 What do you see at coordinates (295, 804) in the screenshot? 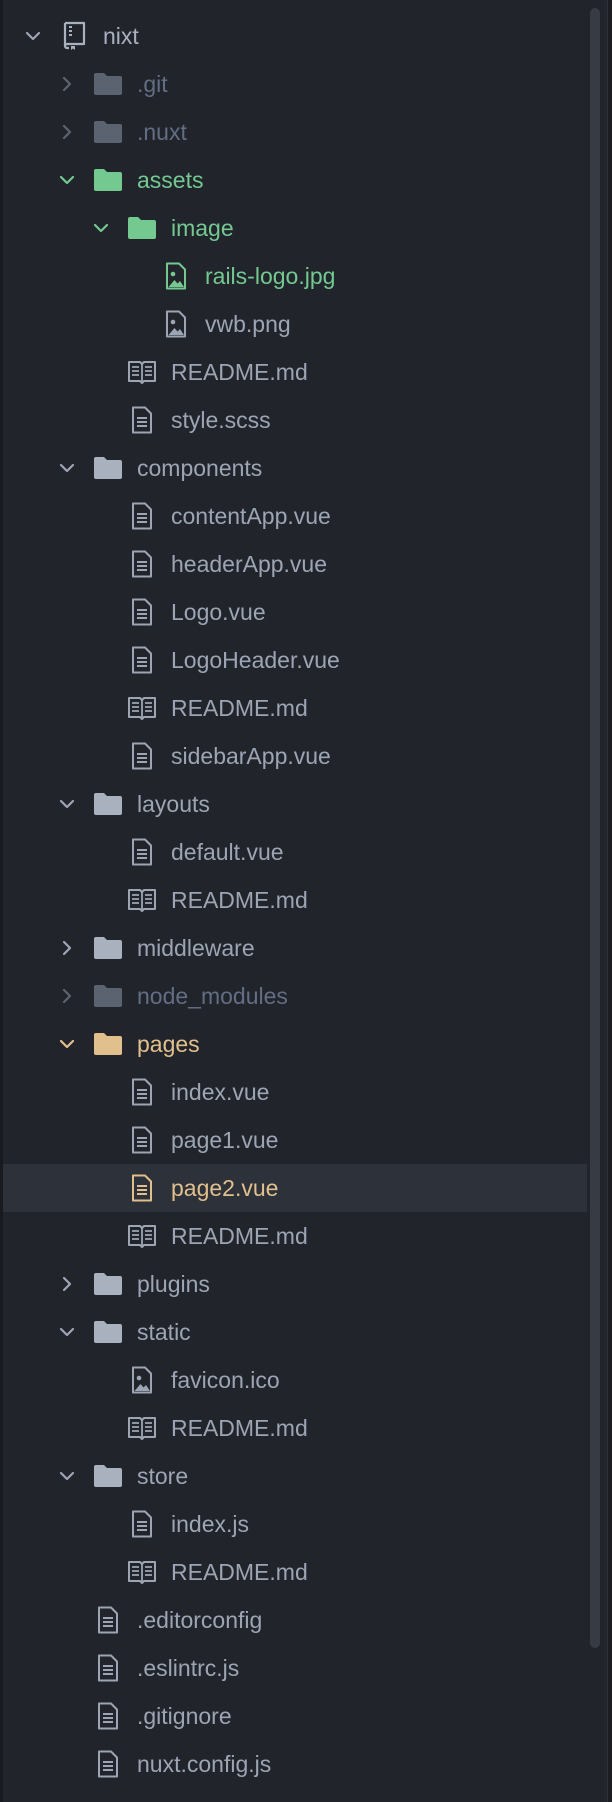
I see `tree-folder-layouts: layouts` at bounding box center [295, 804].